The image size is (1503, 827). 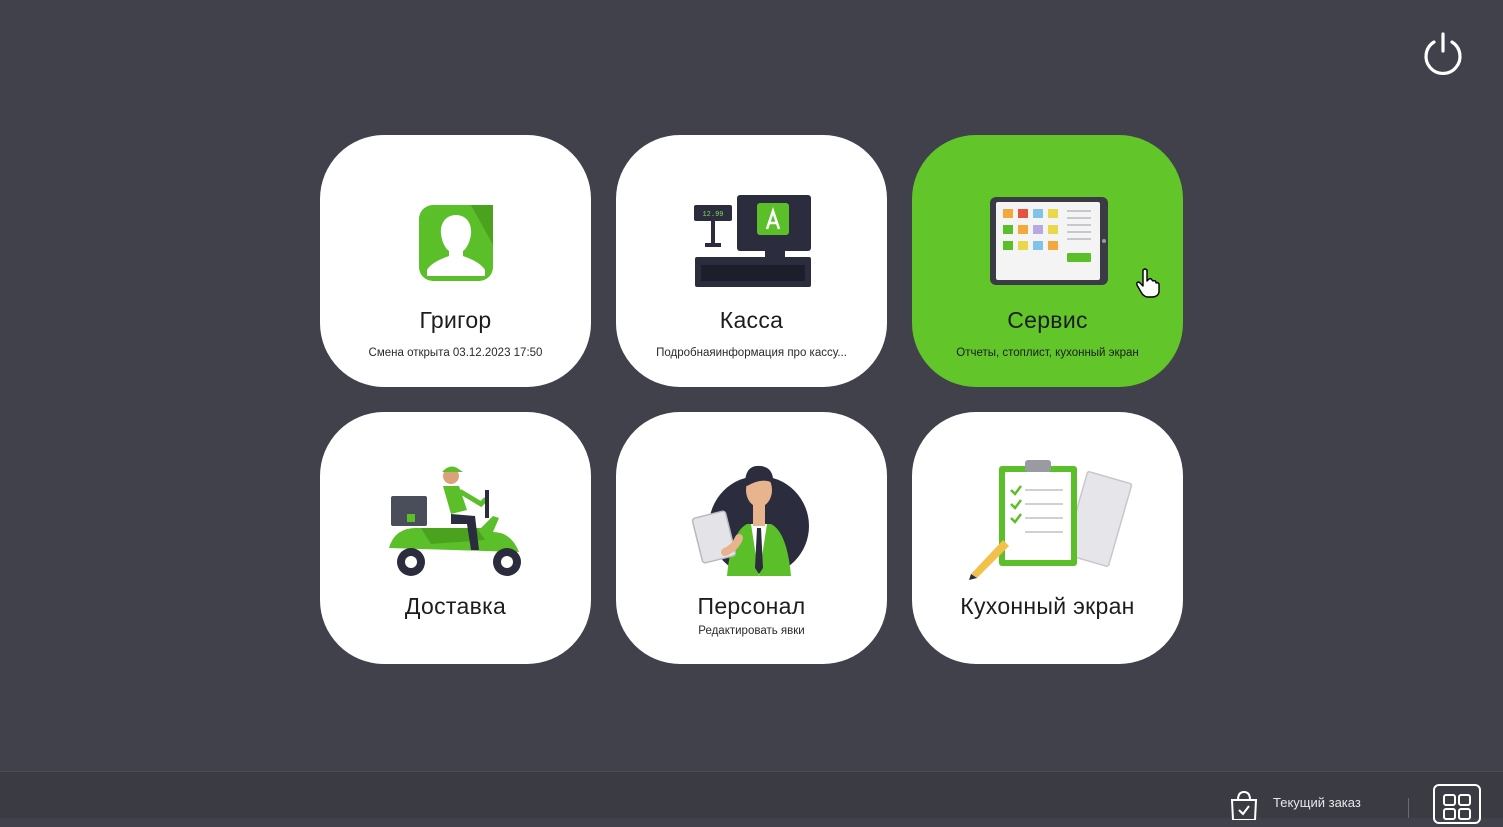 What do you see at coordinates (1328, 802) in the screenshot?
I see `current-order-button: Текущий заказ` at bounding box center [1328, 802].